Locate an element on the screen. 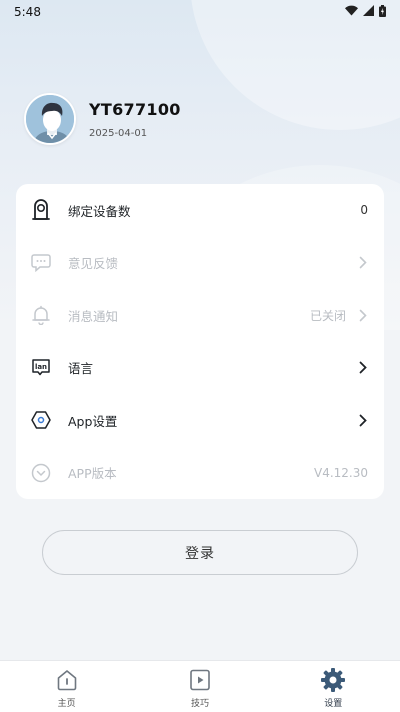  bottom-nav: 主页 技巧 设置 is located at coordinates (200, 686).